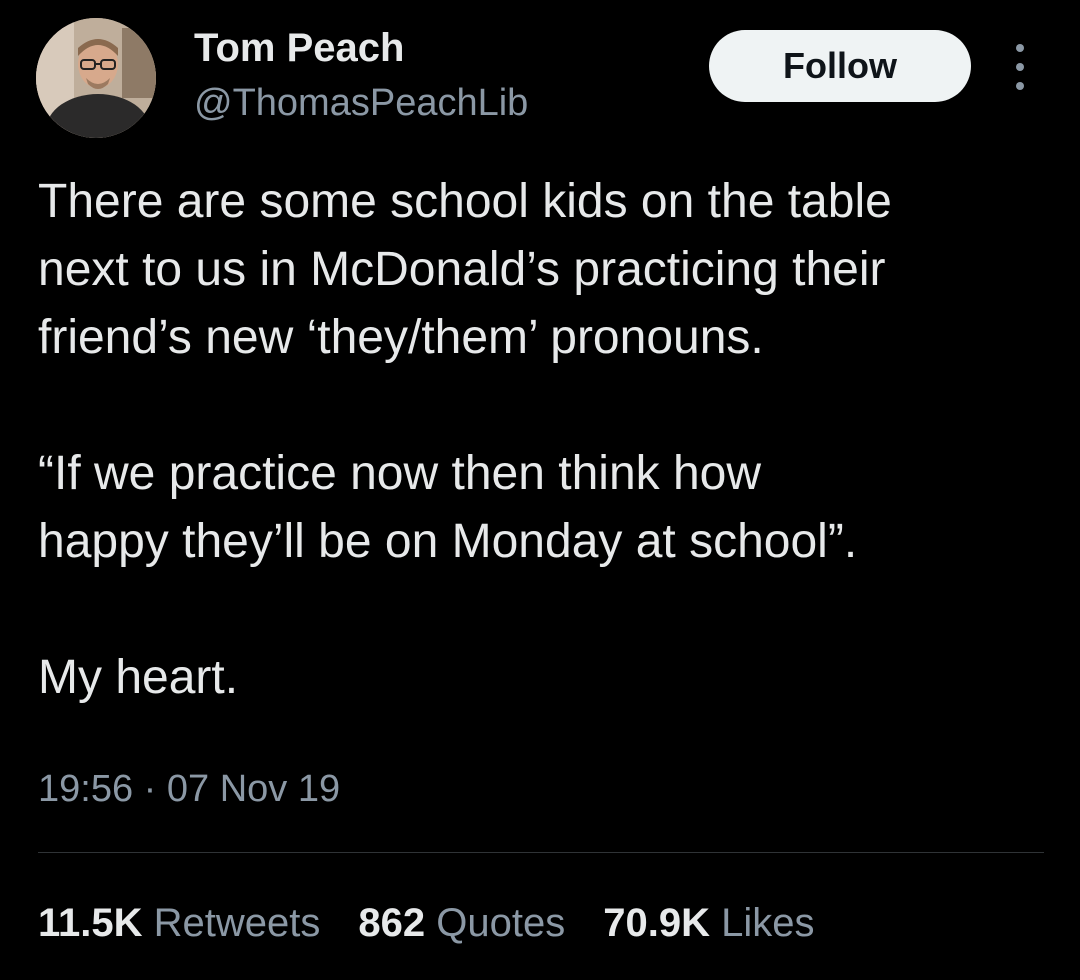 Image resolution: width=1080 pixels, height=980 pixels. I want to click on tweet-timestamp: 19:56 · 07 Nov 19, so click(189, 789).